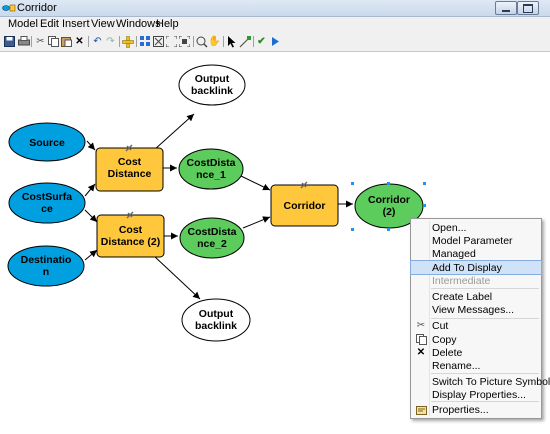  Describe the element at coordinates (91, 255) in the screenshot. I see `connector-destination-costdistance2` at that location.